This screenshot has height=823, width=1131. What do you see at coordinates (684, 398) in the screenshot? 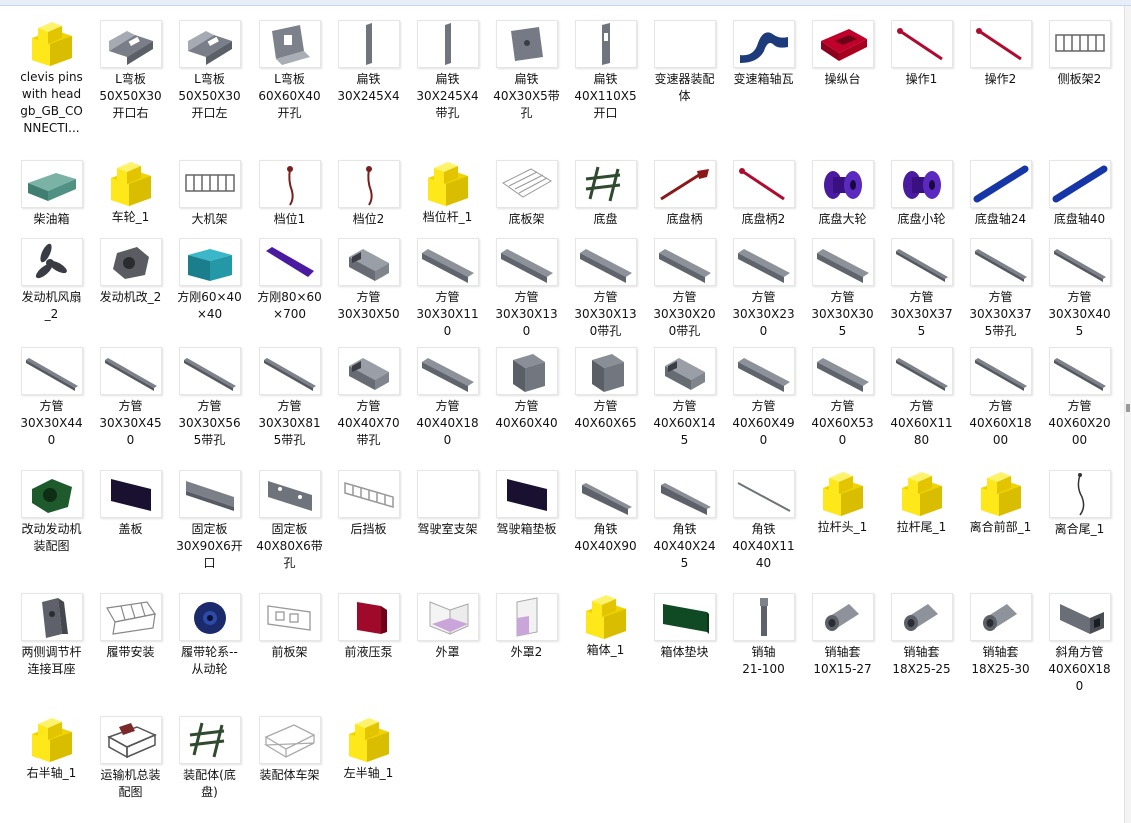
I see `file-item: 方管 40X60X14 5` at bounding box center [684, 398].